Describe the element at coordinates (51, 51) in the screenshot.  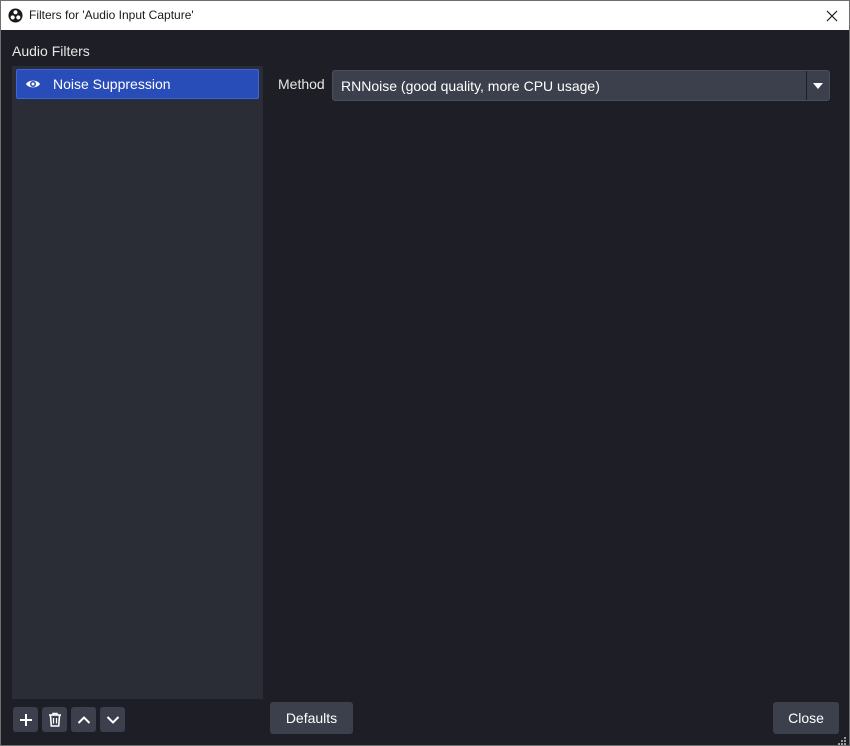
I see `audio-filters-heading: Audio Filters` at that location.